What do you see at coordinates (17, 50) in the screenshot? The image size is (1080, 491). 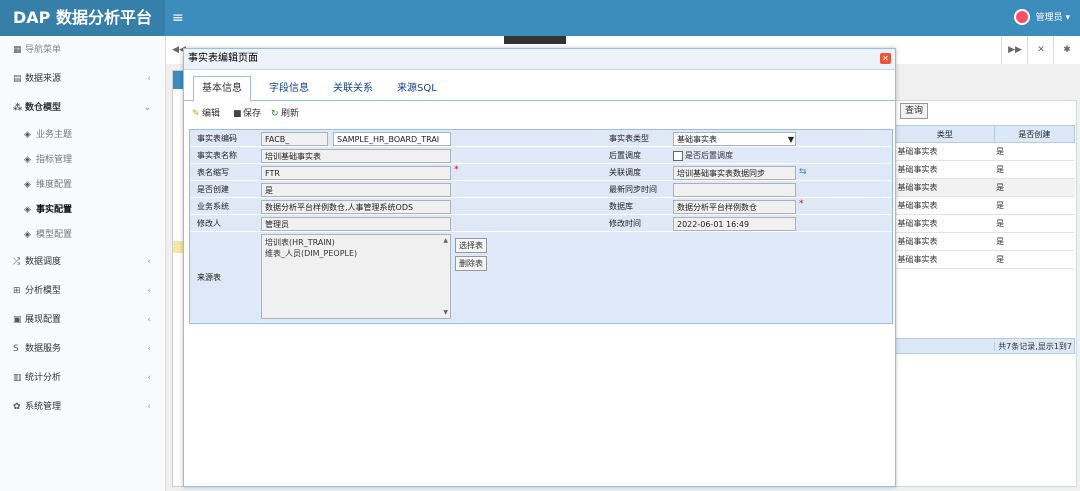 I see `grid-icon: ▦` at bounding box center [17, 50].